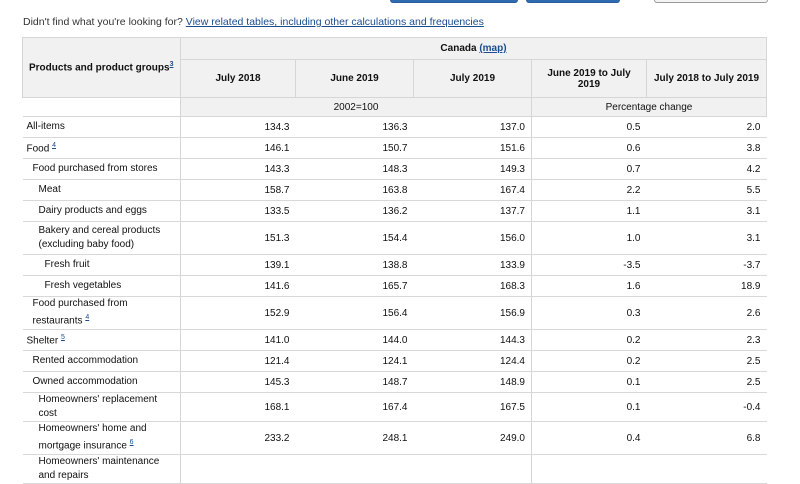 The height and width of the screenshot is (484, 800). Describe the element at coordinates (472, 286) in the screenshot. I see `value-cell: 168.3` at that location.